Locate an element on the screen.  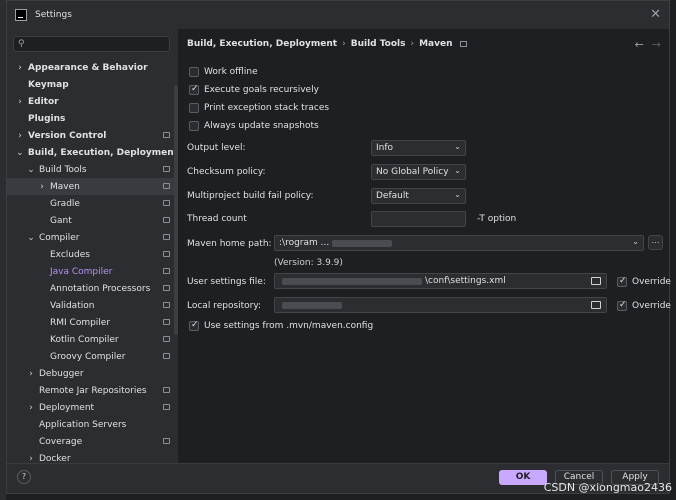
local-repo-label: Local repository: is located at coordinates (224, 306).